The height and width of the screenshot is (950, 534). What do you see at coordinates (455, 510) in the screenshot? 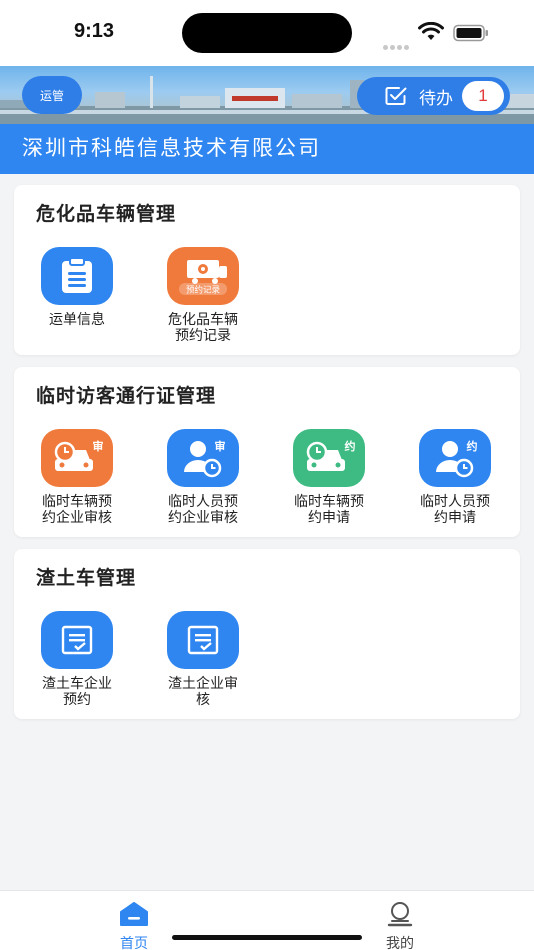
I see `tile-label: 临时人员预 约申请` at bounding box center [455, 510].